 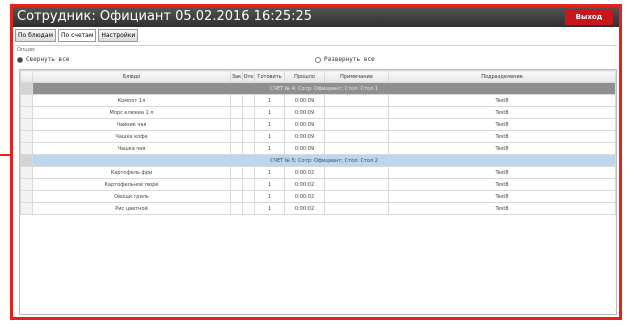 I want to click on bill-group-header: СЧЕТ № 5; Сотр: Официант; Стол: Стол 2, so click(x=324, y=160).